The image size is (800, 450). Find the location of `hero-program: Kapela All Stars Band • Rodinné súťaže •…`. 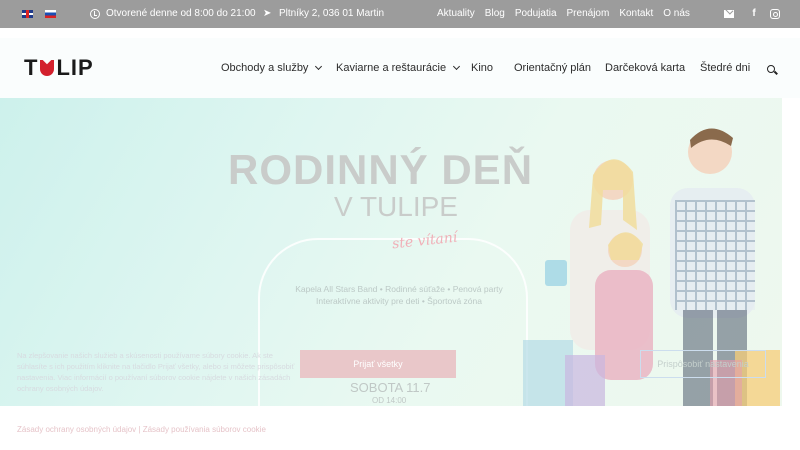

hero-program: Kapela All Stars Band • Rodinné súťaže •… is located at coordinates (399, 295).